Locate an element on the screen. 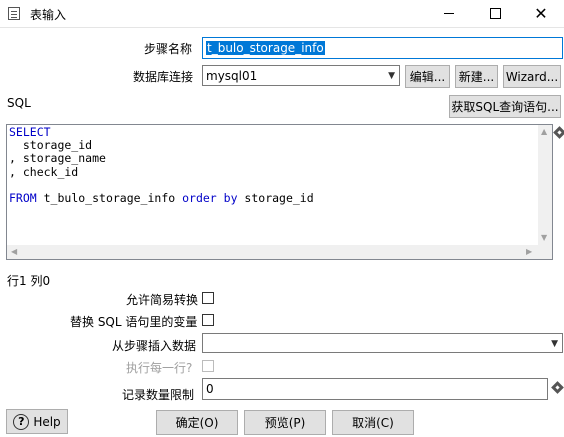 The height and width of the screenshot is (437, 564). help-button: ? Help is located at coordinates (37, 421).